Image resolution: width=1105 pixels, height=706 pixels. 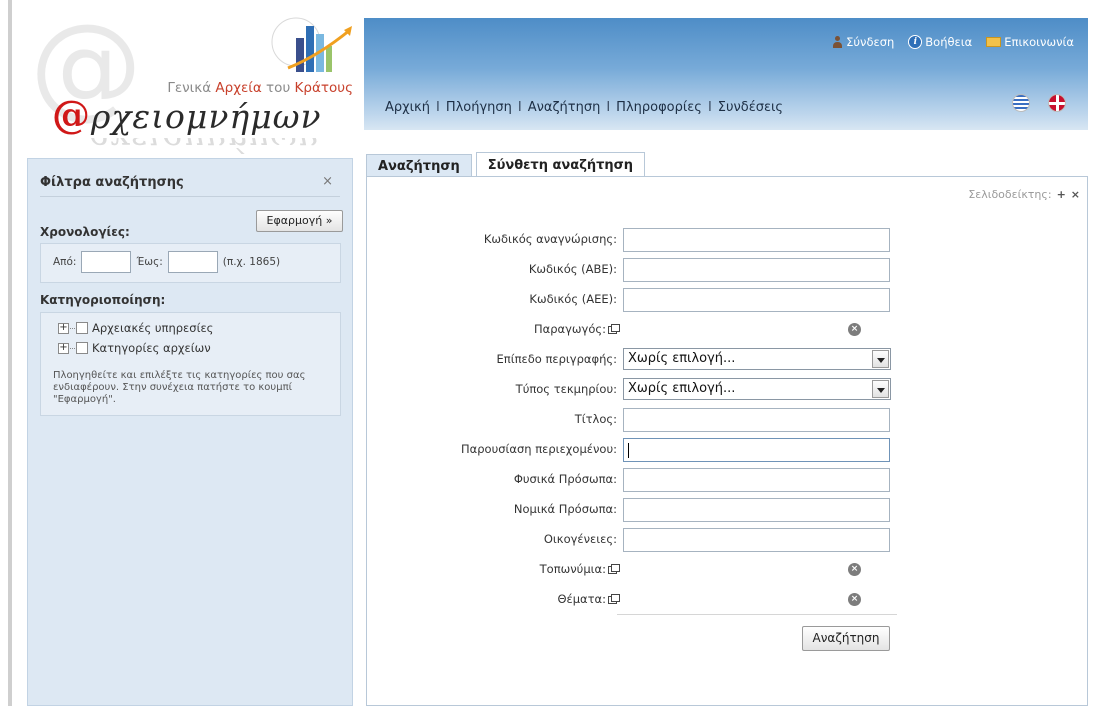 What do you see at coordinates (628, 450) in the screenshot?
I see `text-caret` at bounding box center [628, 450].